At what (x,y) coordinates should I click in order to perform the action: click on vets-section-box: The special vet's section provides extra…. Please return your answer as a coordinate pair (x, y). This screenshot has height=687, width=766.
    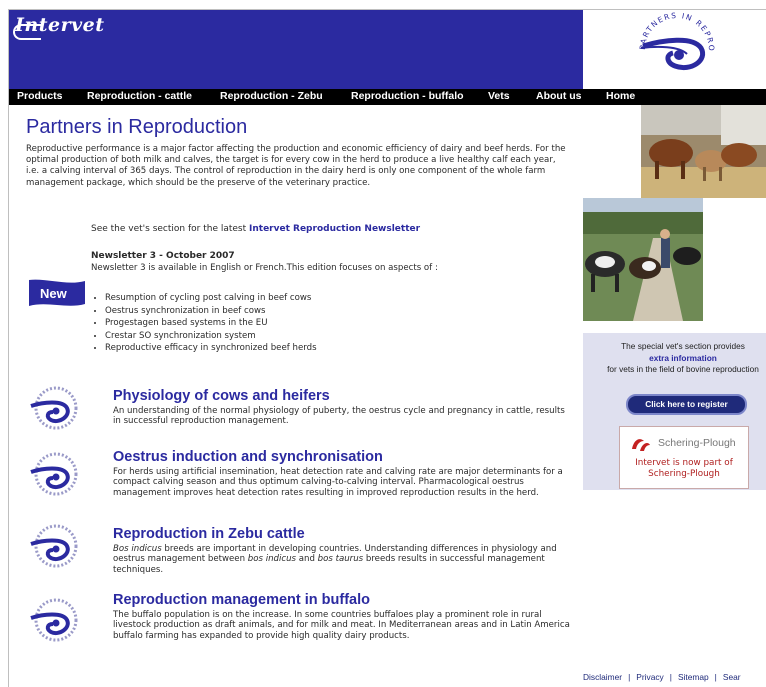
    Looking at the image, I should click on (674, 411).